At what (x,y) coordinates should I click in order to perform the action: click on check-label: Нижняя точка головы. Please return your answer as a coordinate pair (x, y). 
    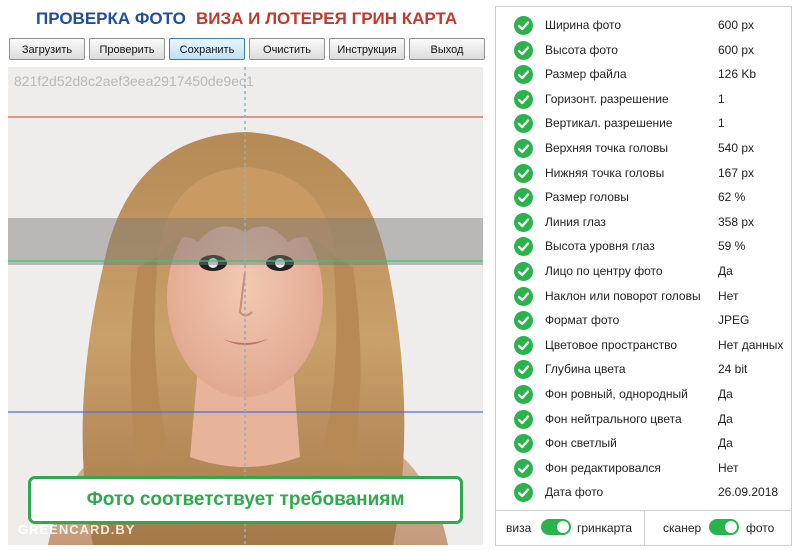
    Looking at the image, I should click on (605, 172).